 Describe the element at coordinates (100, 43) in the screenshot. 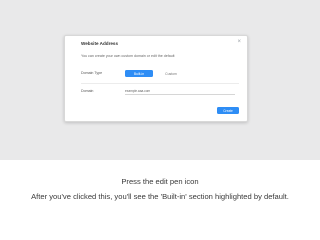

I see `dialog-title: Website Address` at that location.